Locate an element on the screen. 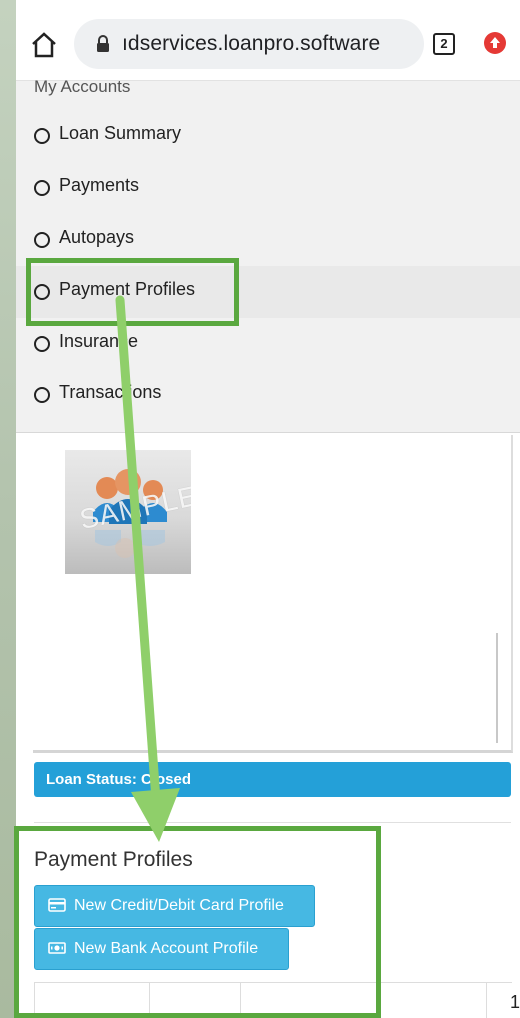 The image size is (520, 1018). home-icon is located at coordinates (44, 45).